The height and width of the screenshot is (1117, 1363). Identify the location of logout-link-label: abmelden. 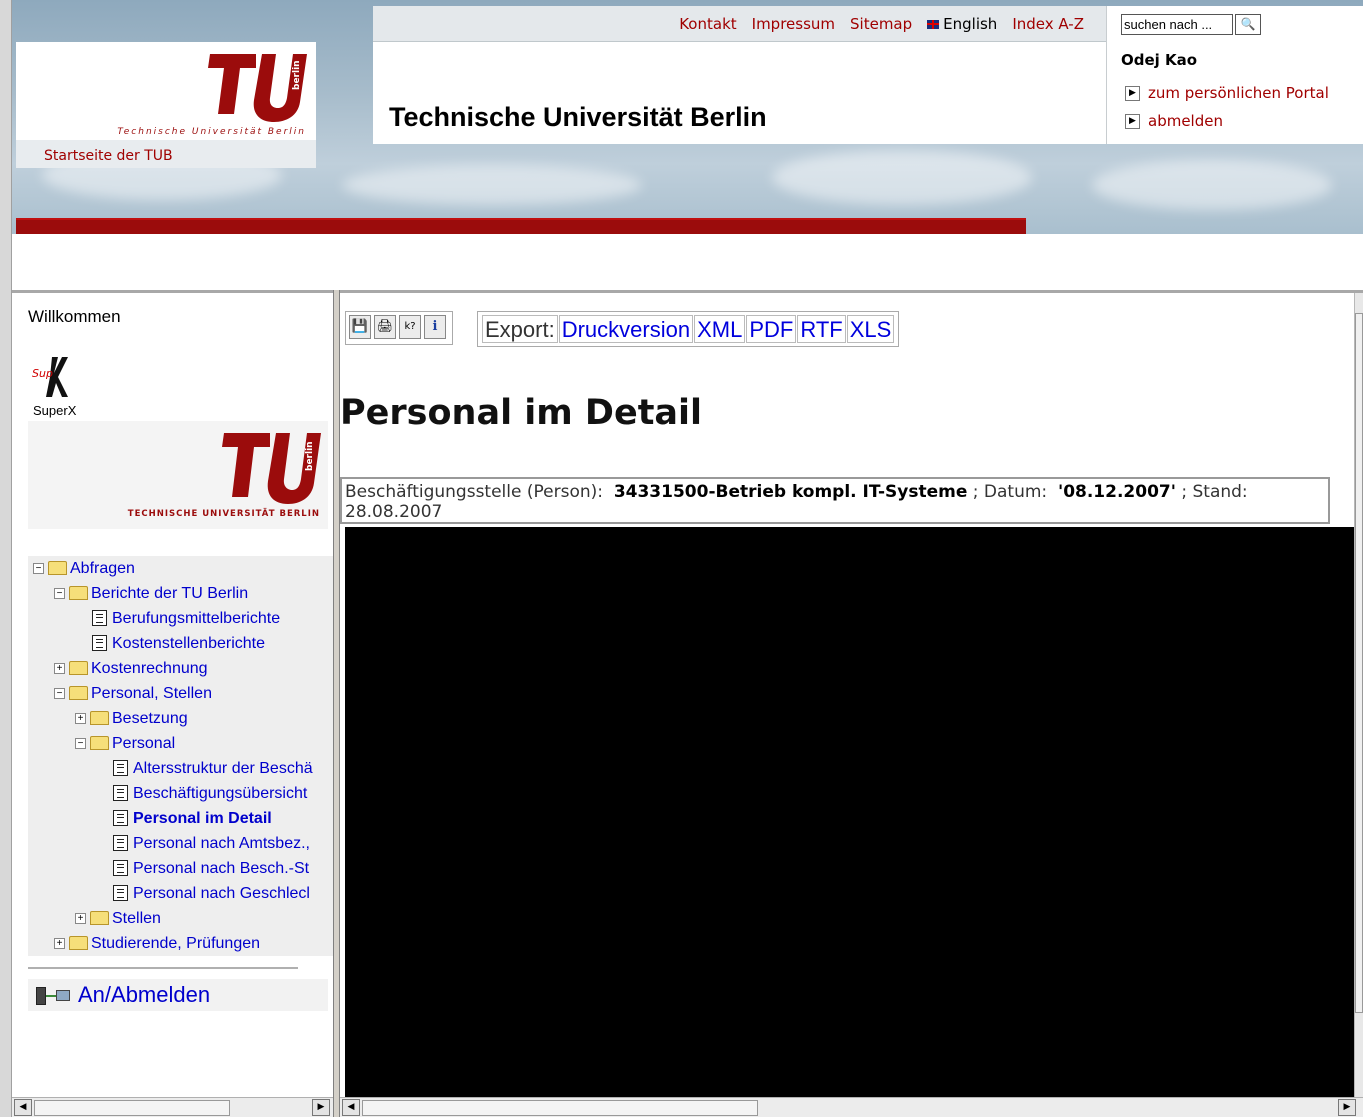
(1185, 121).